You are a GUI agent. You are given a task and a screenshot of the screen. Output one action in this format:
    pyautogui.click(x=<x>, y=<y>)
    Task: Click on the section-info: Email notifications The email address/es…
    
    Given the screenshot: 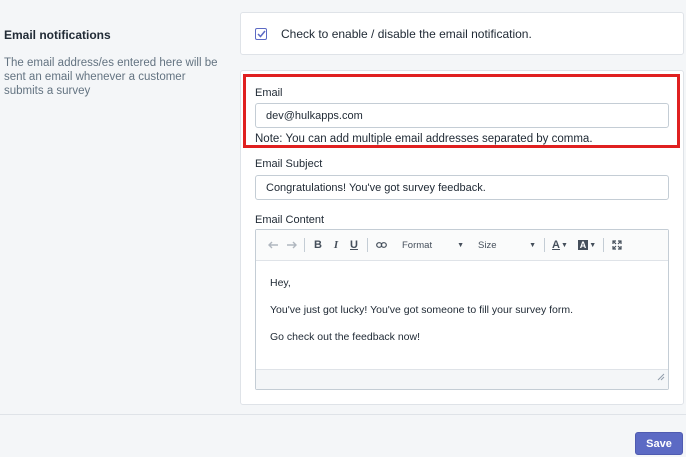 What is the action you would take?
    pyautogui.click(x=111, y=63)
    